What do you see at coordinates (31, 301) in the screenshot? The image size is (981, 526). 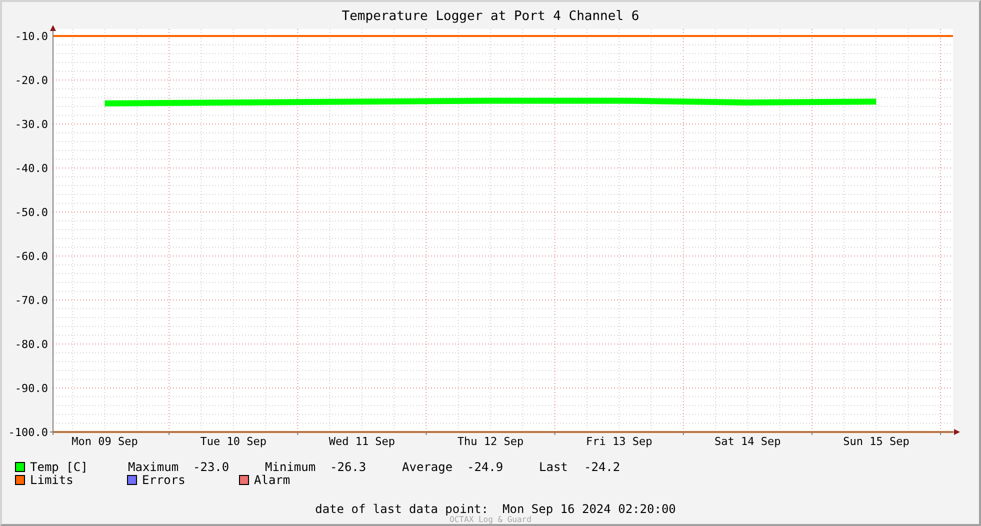 I see `y-tick-label: -70.0` at bounding box center [31, 301].